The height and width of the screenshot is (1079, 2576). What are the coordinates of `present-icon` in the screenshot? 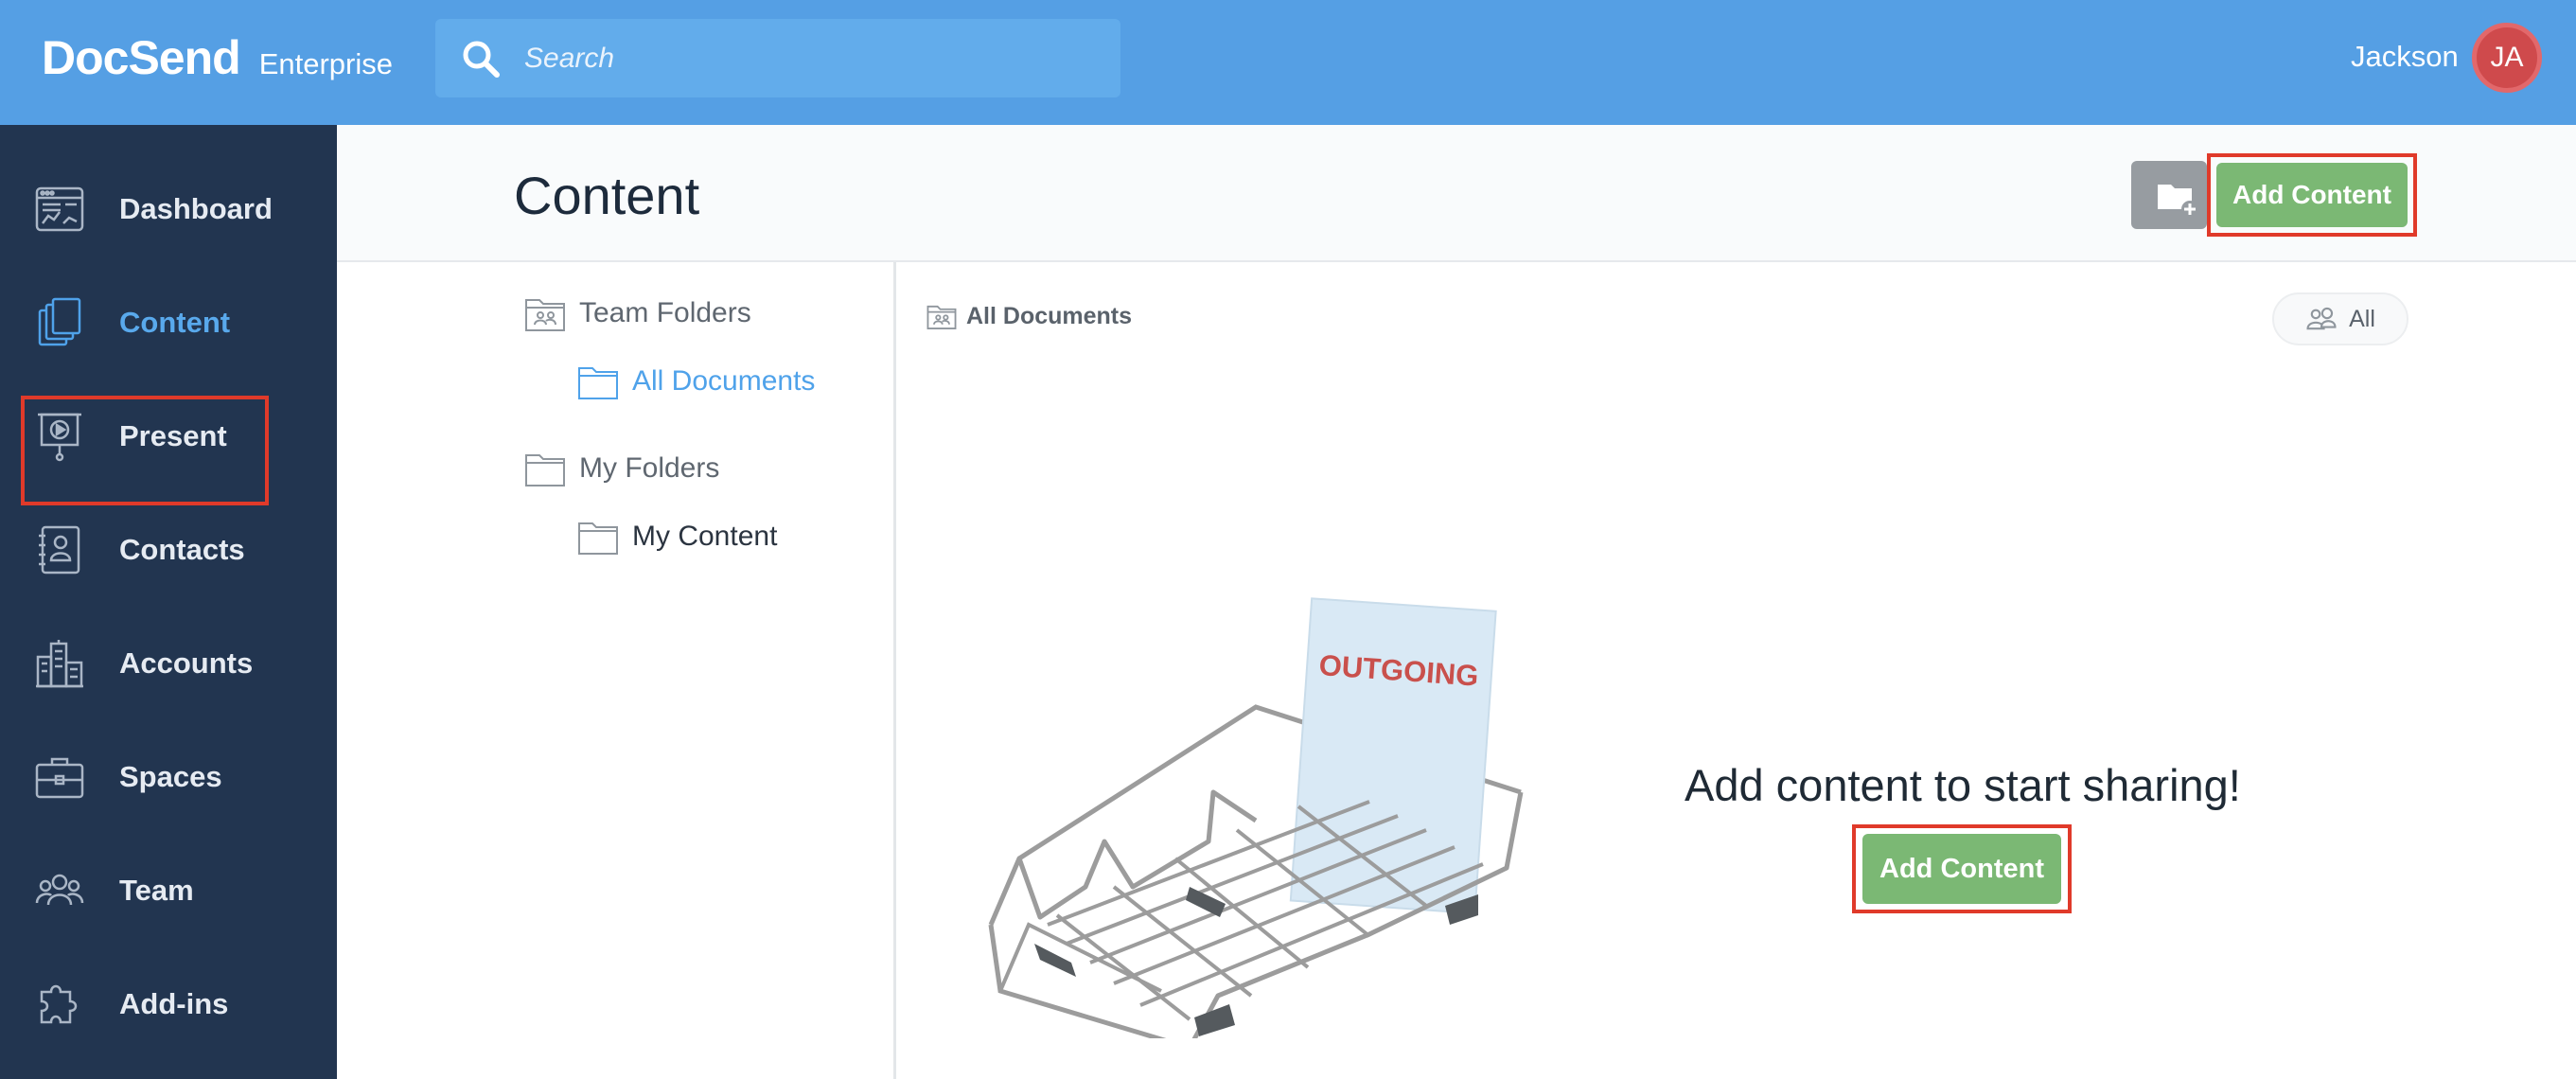 It's located at (59, 437).